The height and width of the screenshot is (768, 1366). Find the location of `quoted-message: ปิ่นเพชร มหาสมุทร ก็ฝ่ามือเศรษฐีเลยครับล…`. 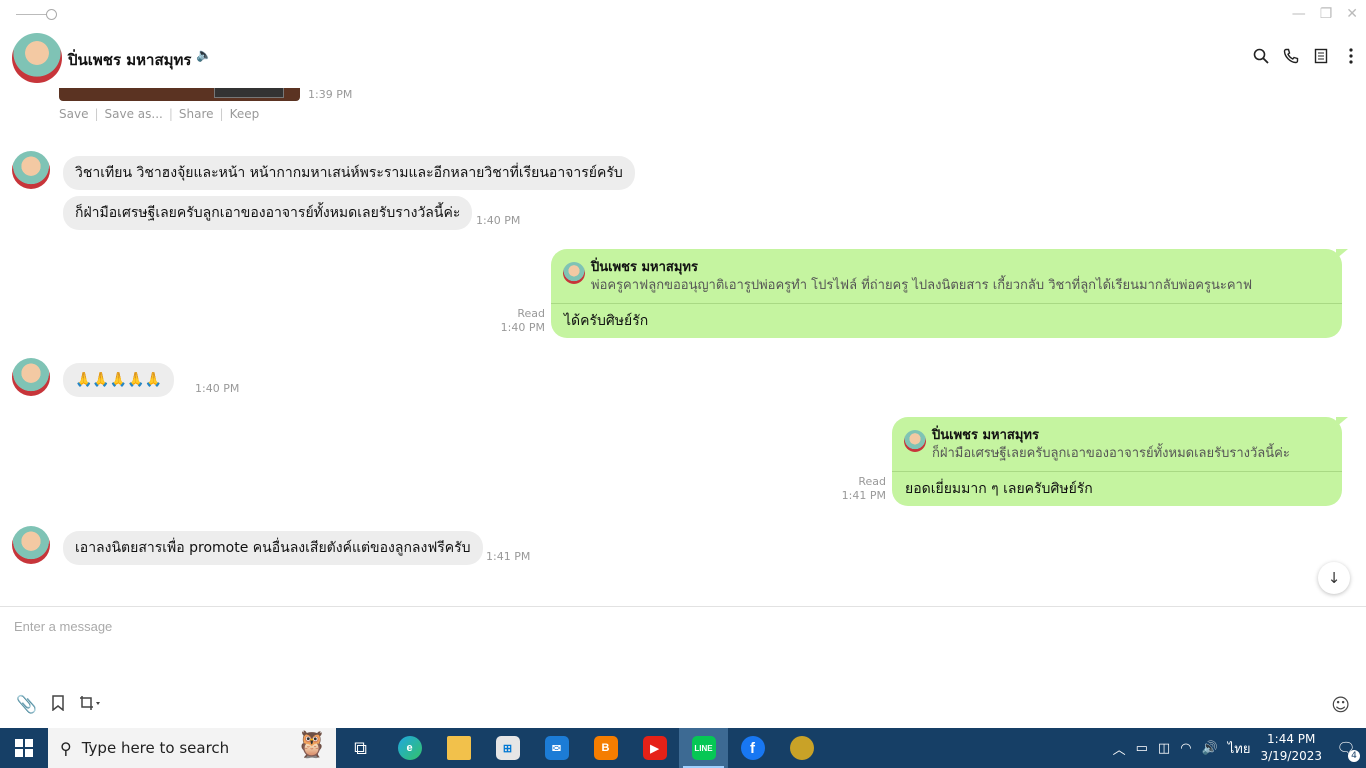

quoted-message: ปิ่นเพชร มหาสมุทร ก็ฝ่ามือเศรษฐีเลยครับล… is located at coordinates (1117, 444).